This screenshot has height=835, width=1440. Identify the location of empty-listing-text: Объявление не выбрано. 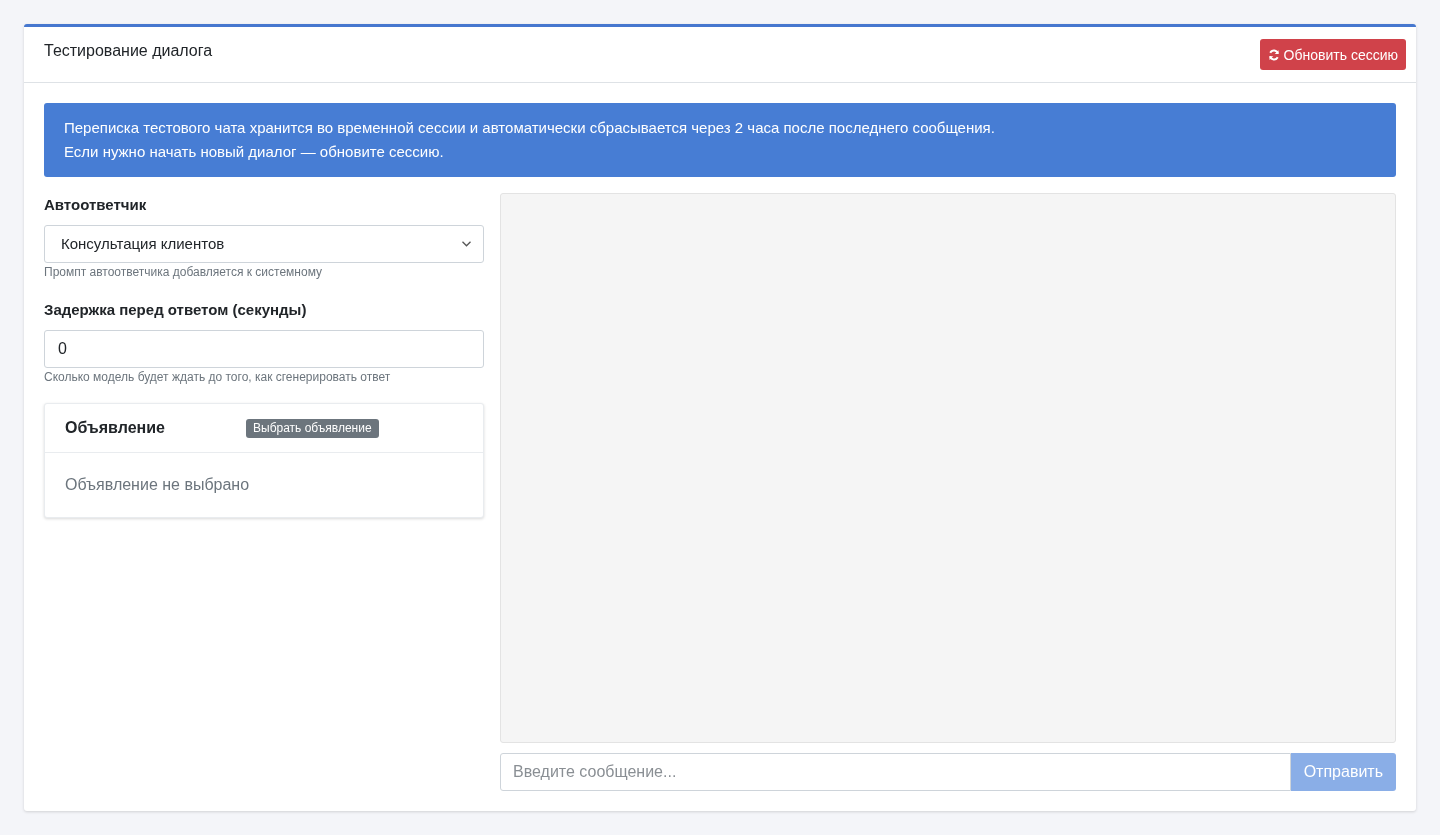
(157, 485).